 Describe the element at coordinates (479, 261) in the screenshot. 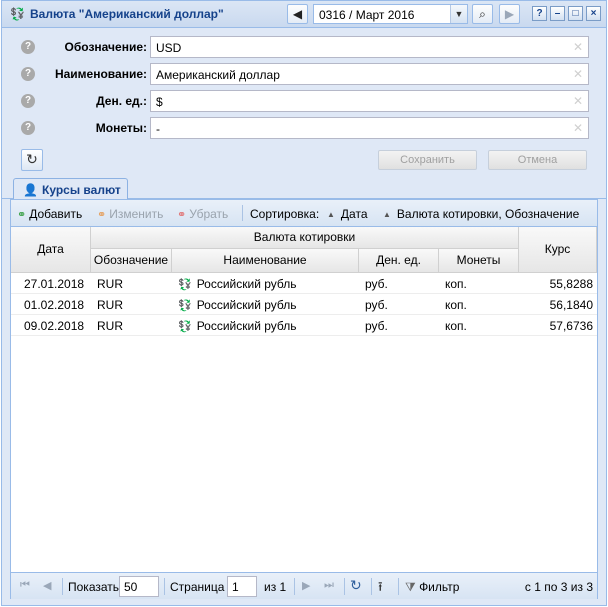

I see `col-header-coins: Монеты` at that location.